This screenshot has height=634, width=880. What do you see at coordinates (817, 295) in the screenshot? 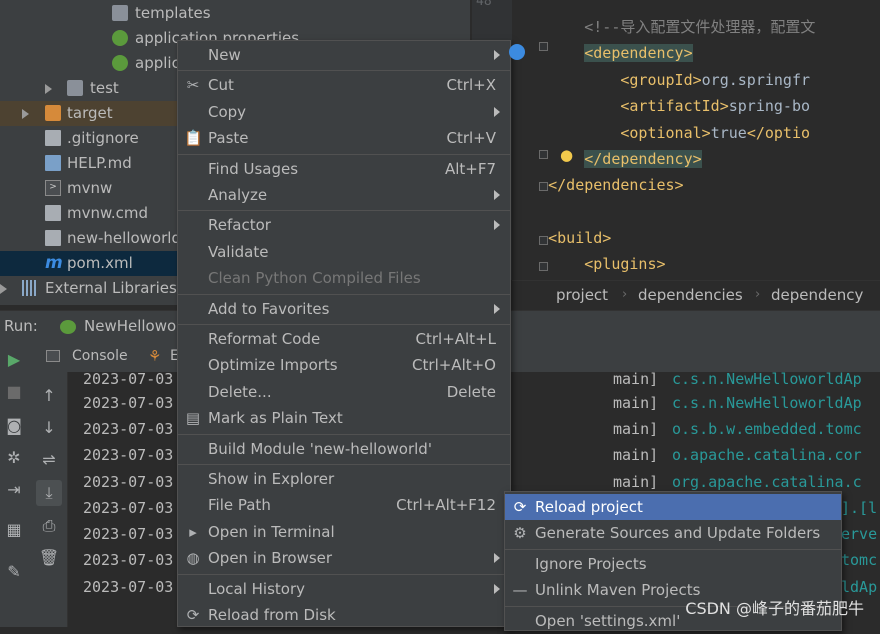
I see `breadcrumb-item-dependency: dependency` at bounding box center [817, 295].